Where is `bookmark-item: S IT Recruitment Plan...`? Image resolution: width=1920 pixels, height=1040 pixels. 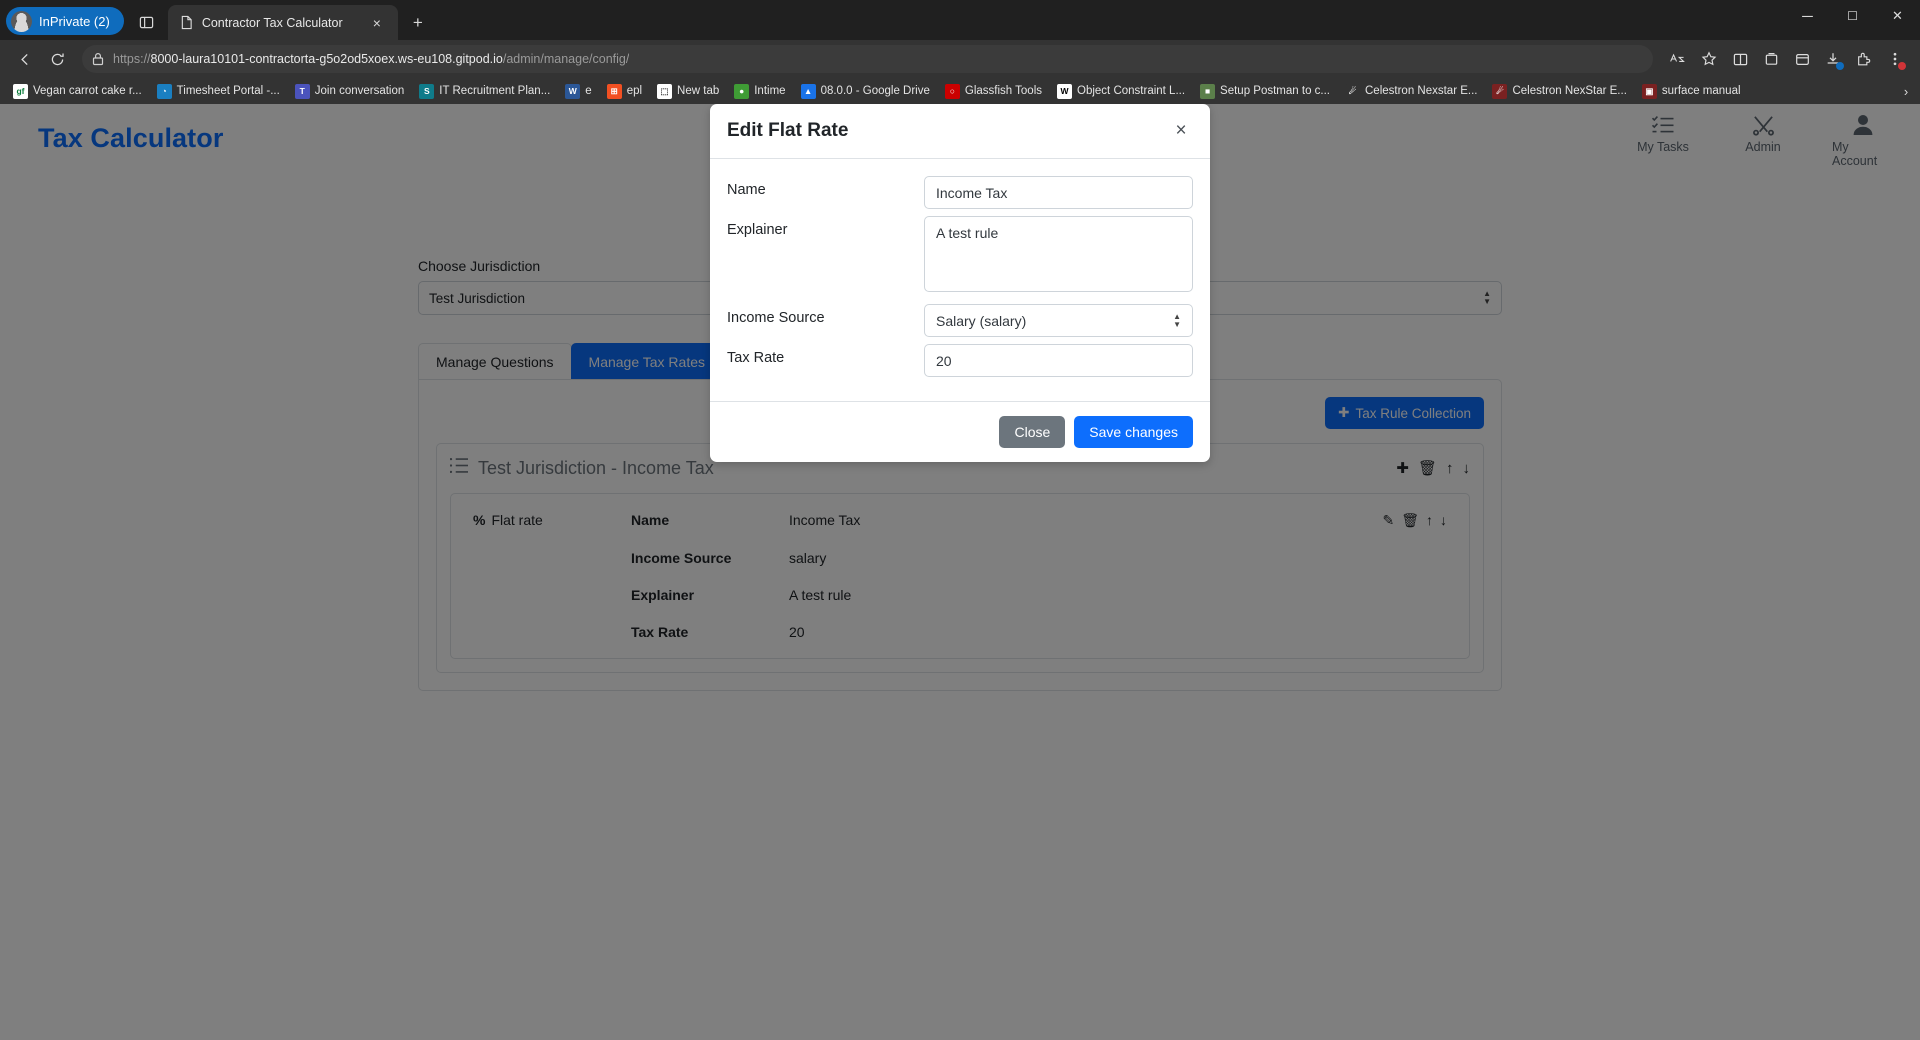
bookmark-item: S IT Recruitment Plan... is located at coordinates (484, 91).